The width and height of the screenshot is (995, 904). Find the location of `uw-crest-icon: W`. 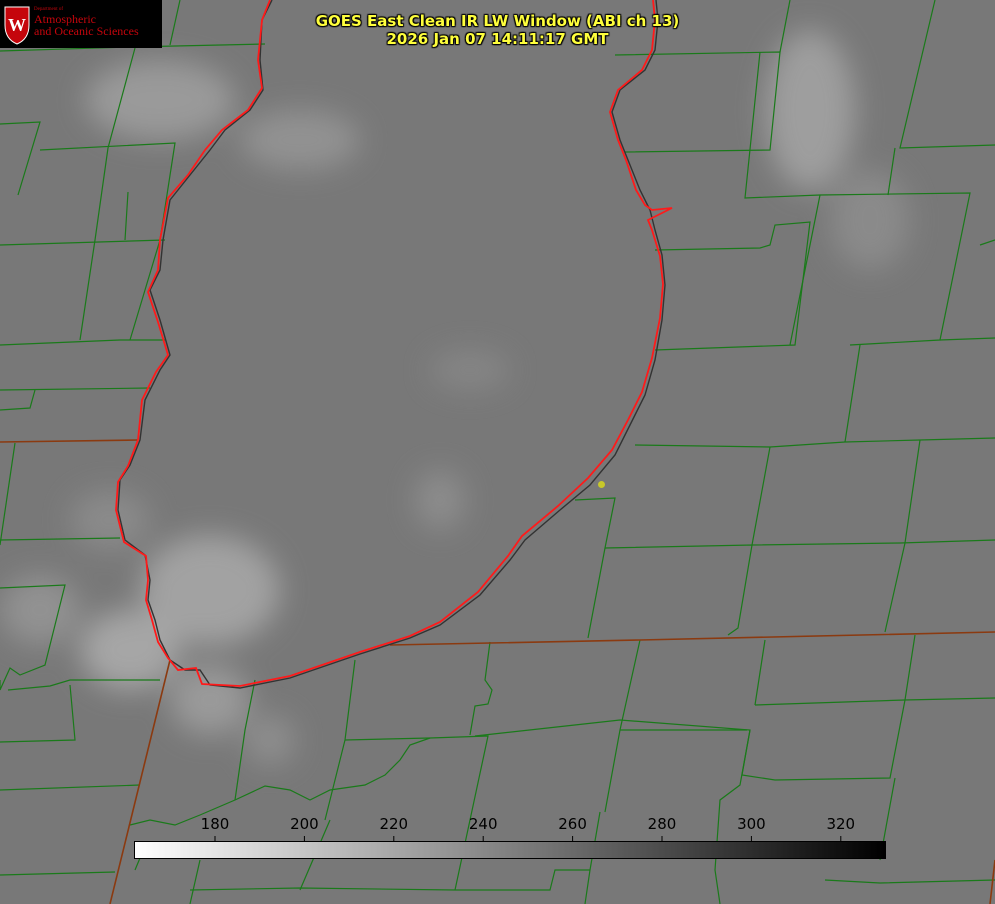

uw-crest-icon: W is located at coordinates (17, 25).